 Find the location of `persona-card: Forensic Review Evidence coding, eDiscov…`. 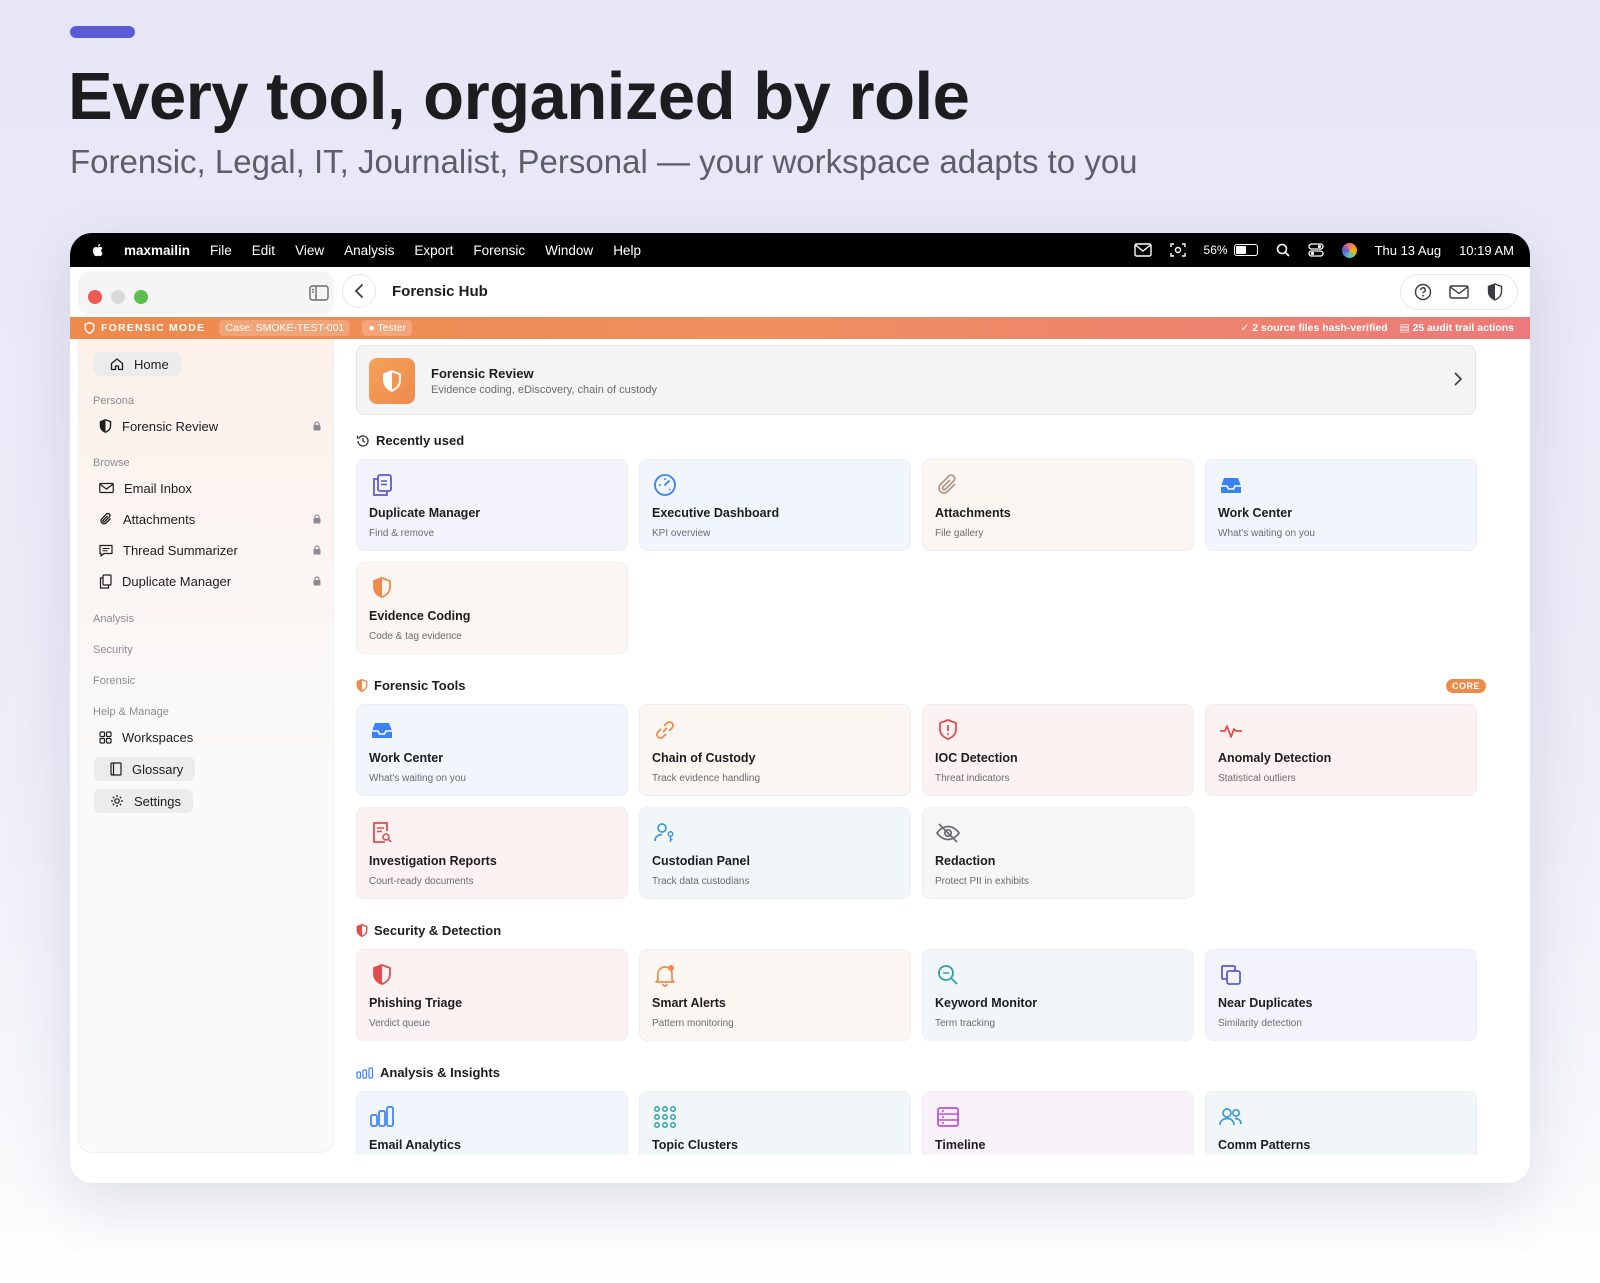

persona-card: Forensic Review Evidence coding, eDiscov… is located at coordinates (916, 380).